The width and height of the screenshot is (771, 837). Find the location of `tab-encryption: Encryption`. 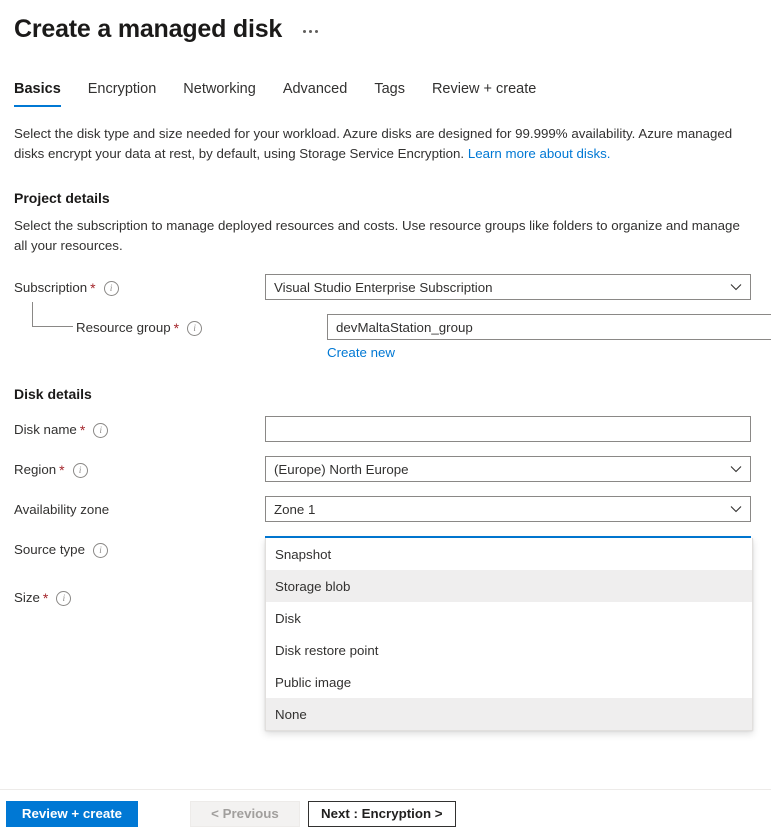

tab-encryption: Encryption is located at coordinates (130, 93).